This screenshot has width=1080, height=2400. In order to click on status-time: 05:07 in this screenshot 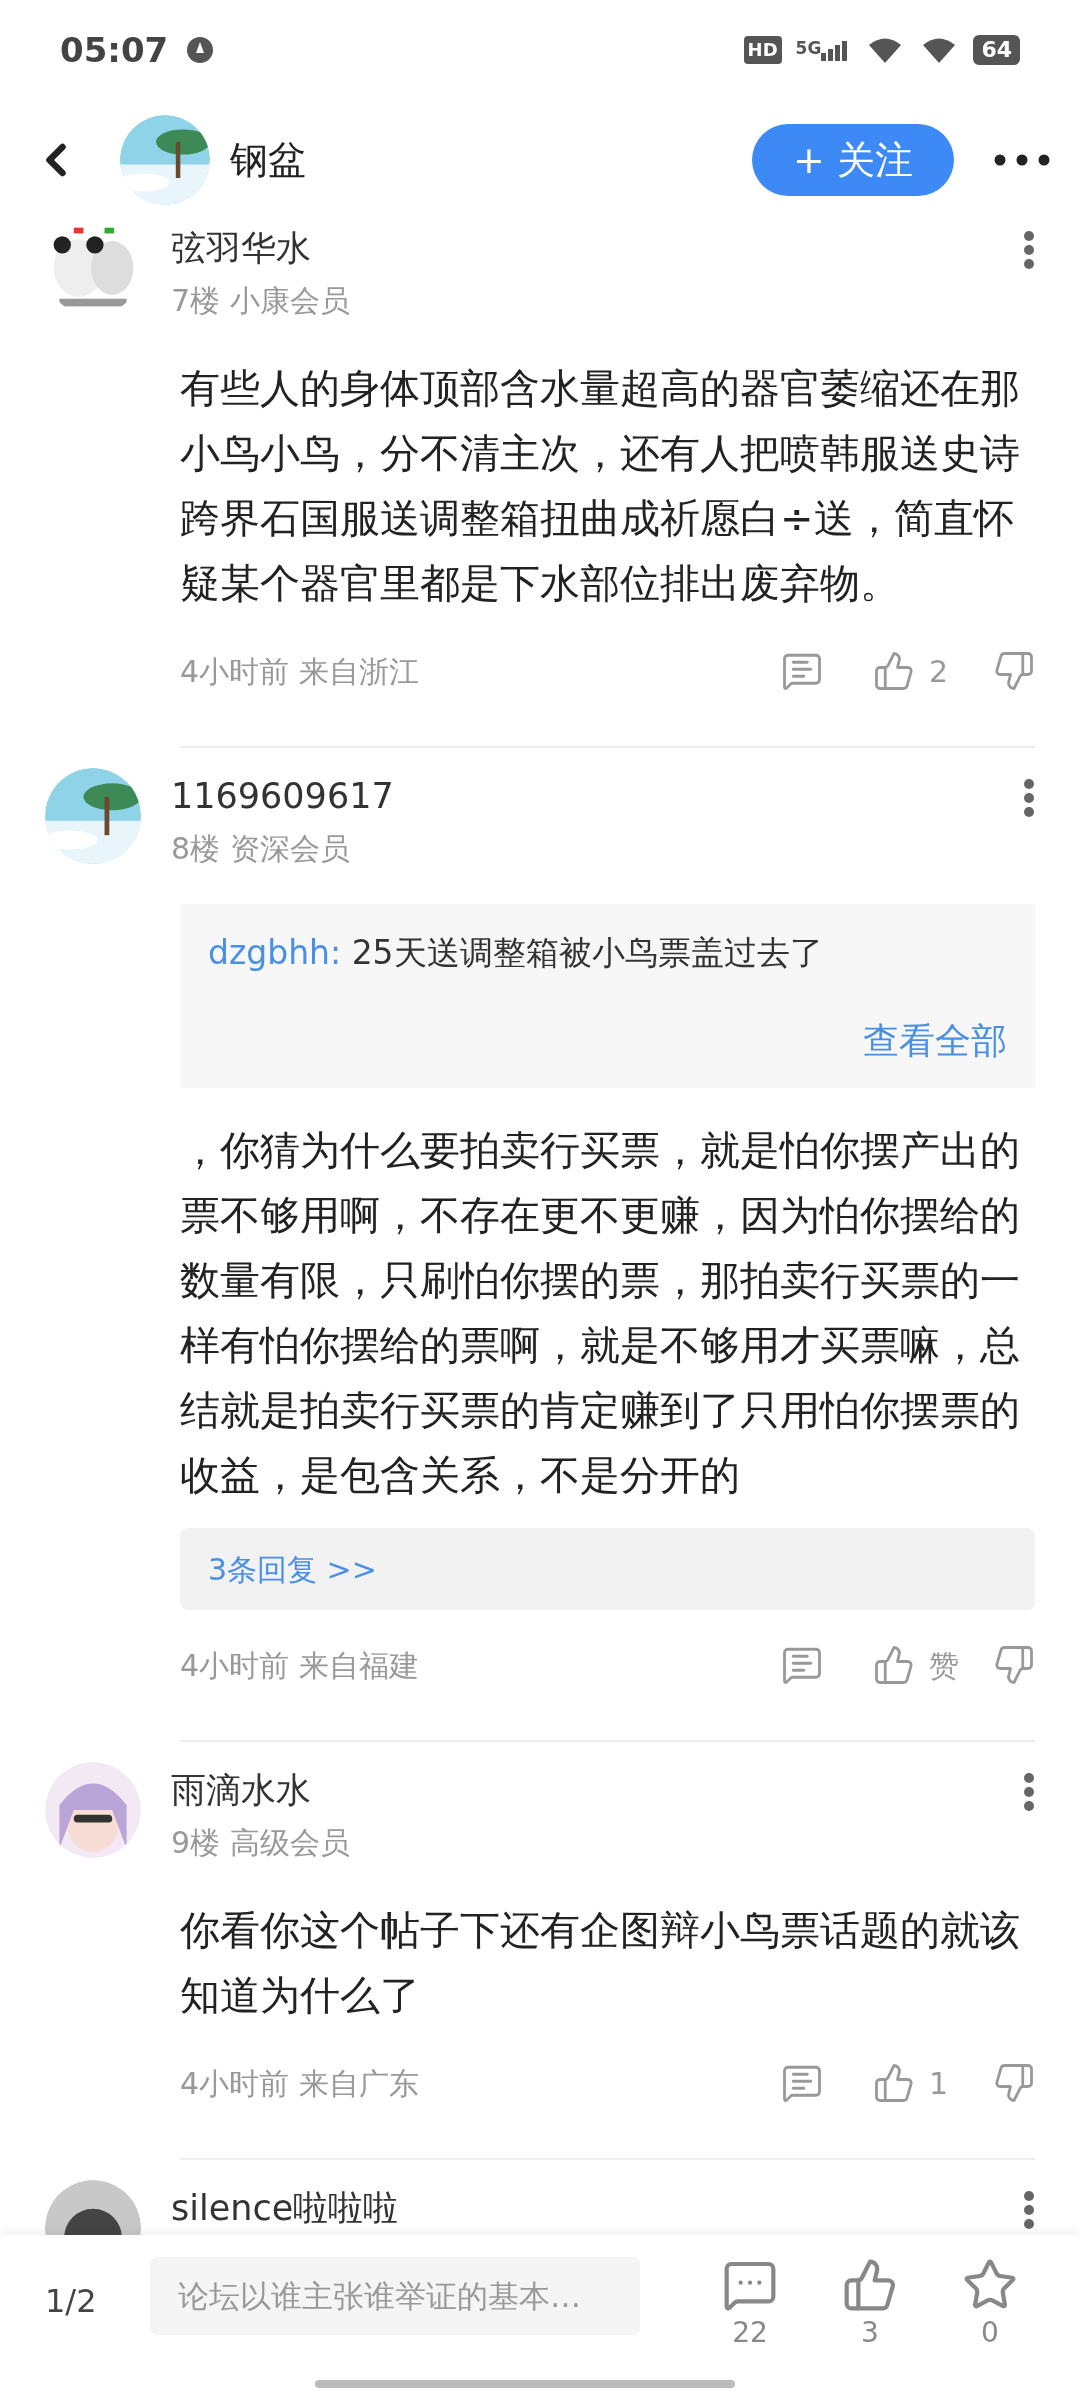, I will do `click(114, 50)`.